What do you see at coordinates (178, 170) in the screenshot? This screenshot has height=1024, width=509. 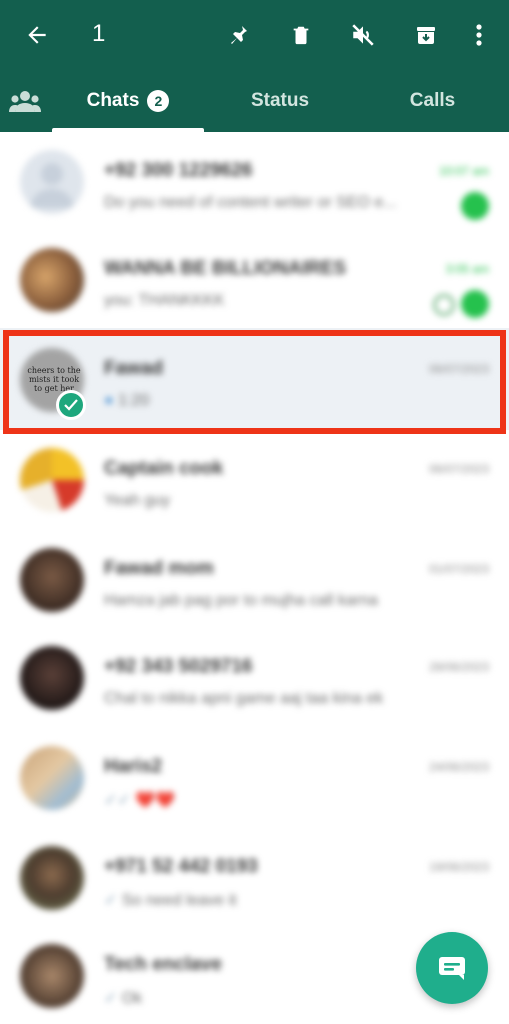 I see `chat-name: +92 300 1229626` at bounding box center [178, 170].